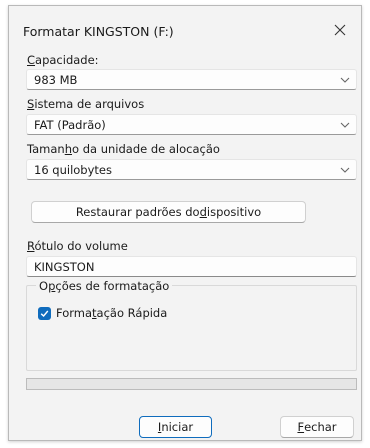  I want to click on filesystem-select: FAT (Padrão), so click(191, 124).